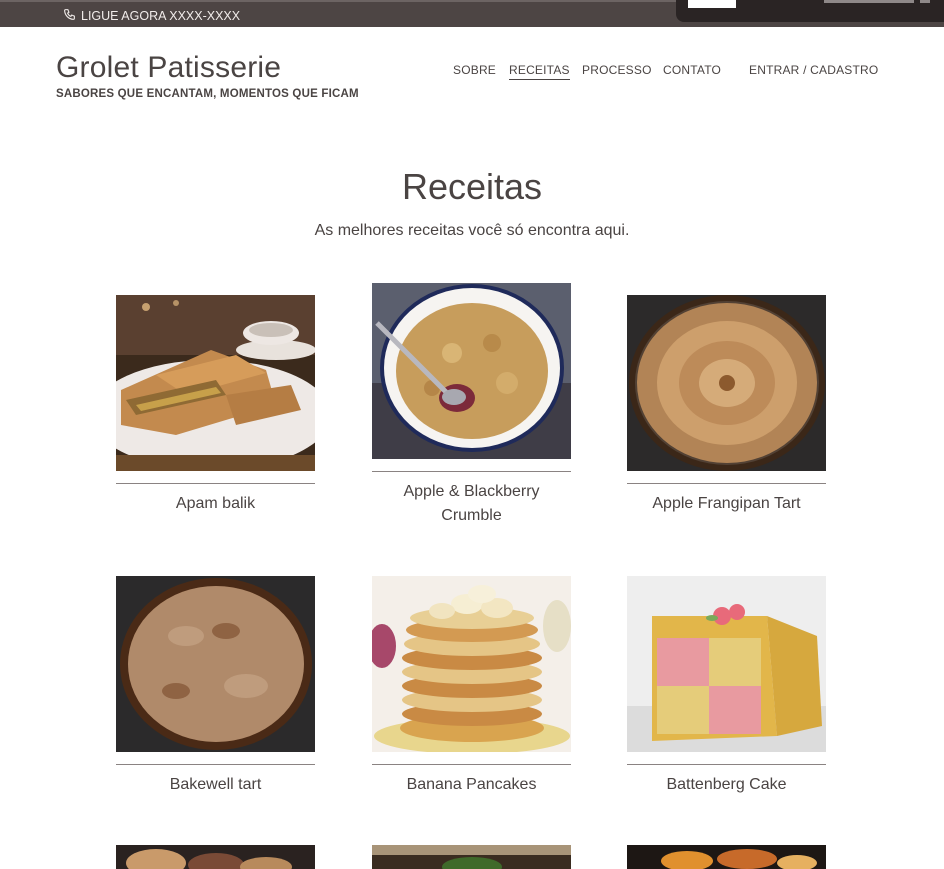 The width and height of the screenshot is (944, 869). What do you see at coordinates (471, 664) in the screenshot?
I see `recipe-image-banana-pancakes` at bounding box center [471, 664].